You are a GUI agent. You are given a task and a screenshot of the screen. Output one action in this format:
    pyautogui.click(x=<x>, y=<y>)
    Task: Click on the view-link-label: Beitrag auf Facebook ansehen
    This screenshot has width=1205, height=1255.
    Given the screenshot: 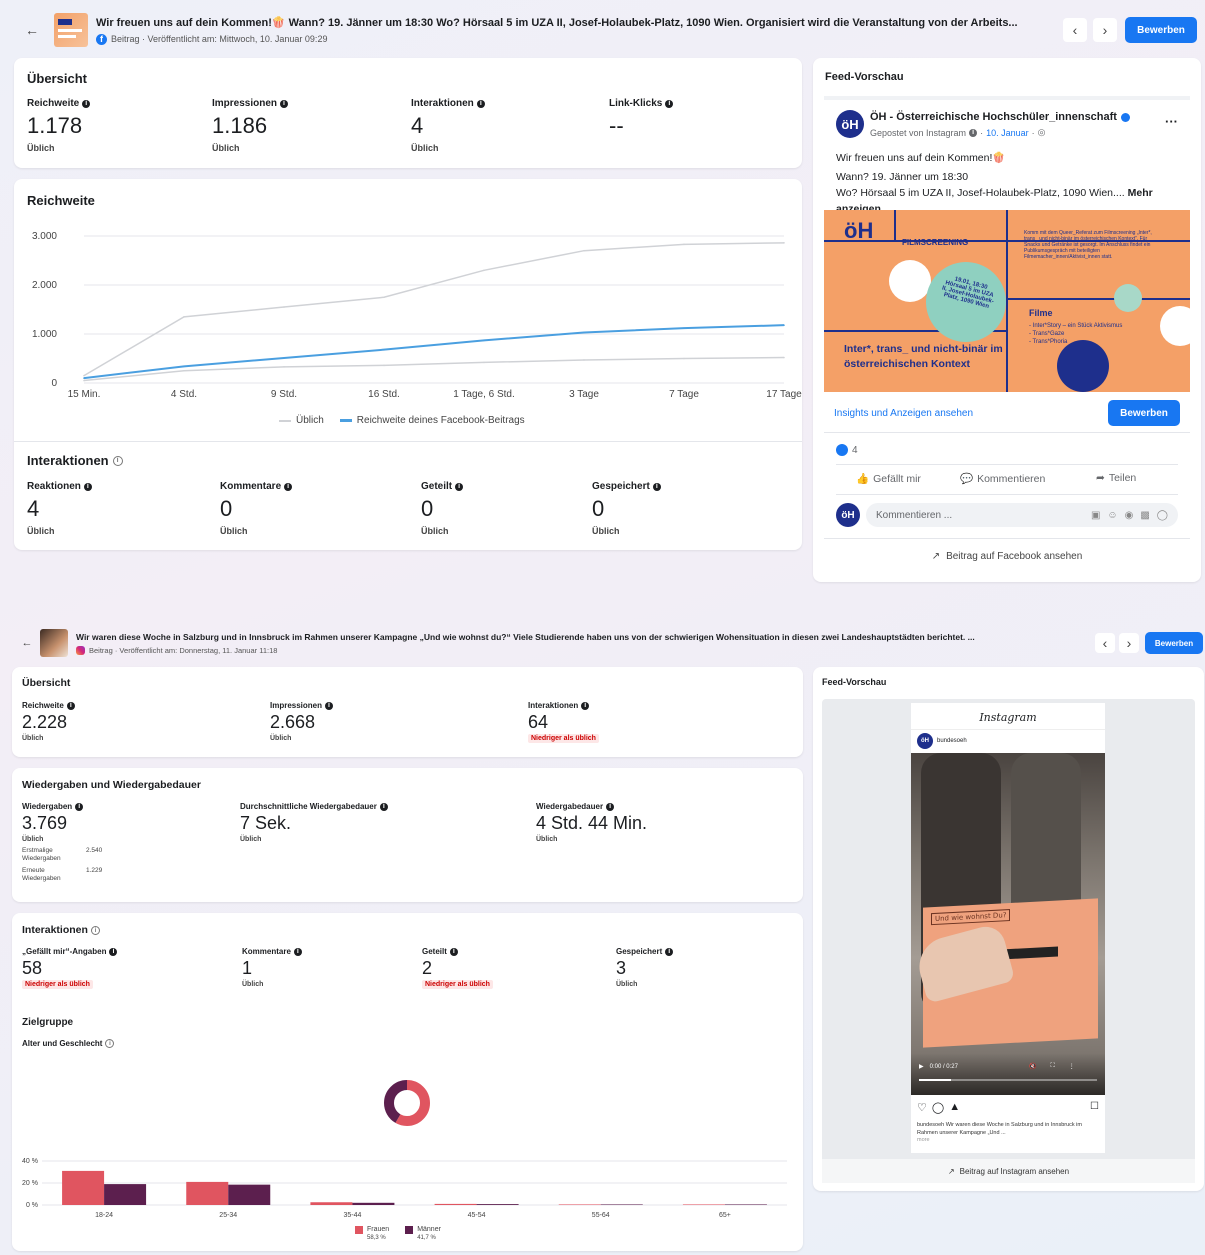 What is the action you would take?
    pyautogui.click(x=1014, y=556)
    